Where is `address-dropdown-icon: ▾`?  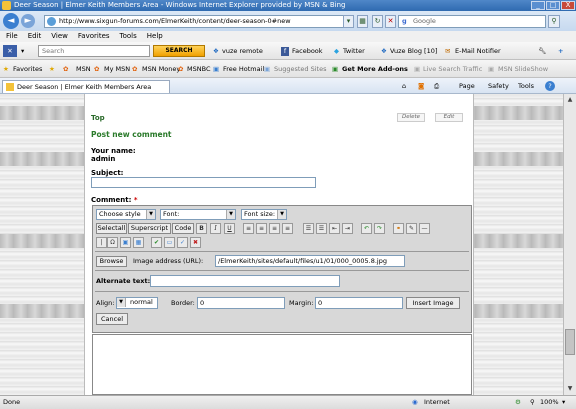
address-dropdown-icon: ▾ is located at coordinates (348, 21).